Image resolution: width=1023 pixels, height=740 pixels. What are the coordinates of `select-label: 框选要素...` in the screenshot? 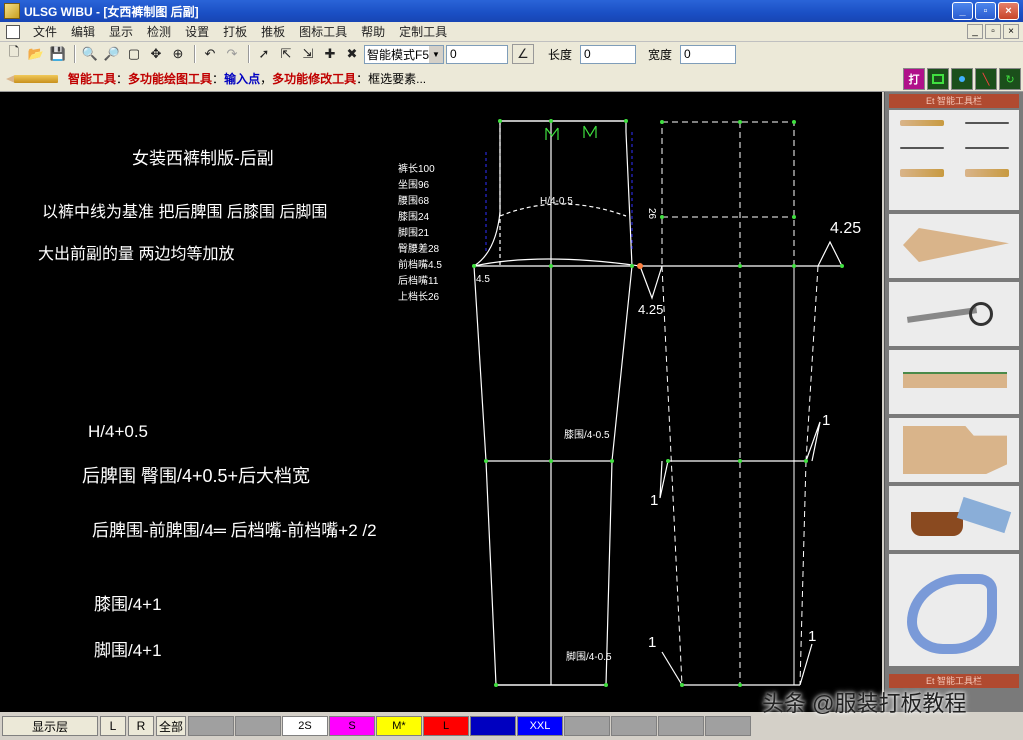 It's located at (397, 79).